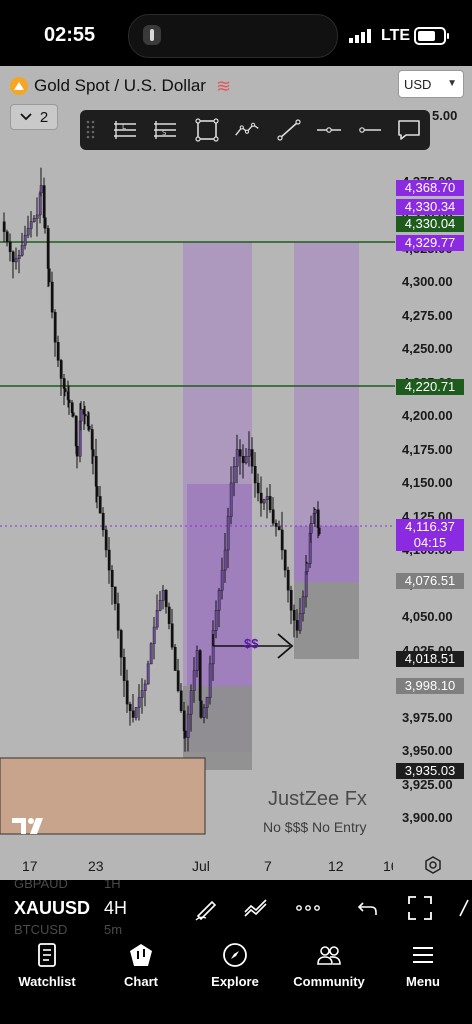 The height and width of the screenshot is (1024, 472). I want to click on symbol-header: Gold Spot / U.S. Dollar ≋, so click(120, 86).